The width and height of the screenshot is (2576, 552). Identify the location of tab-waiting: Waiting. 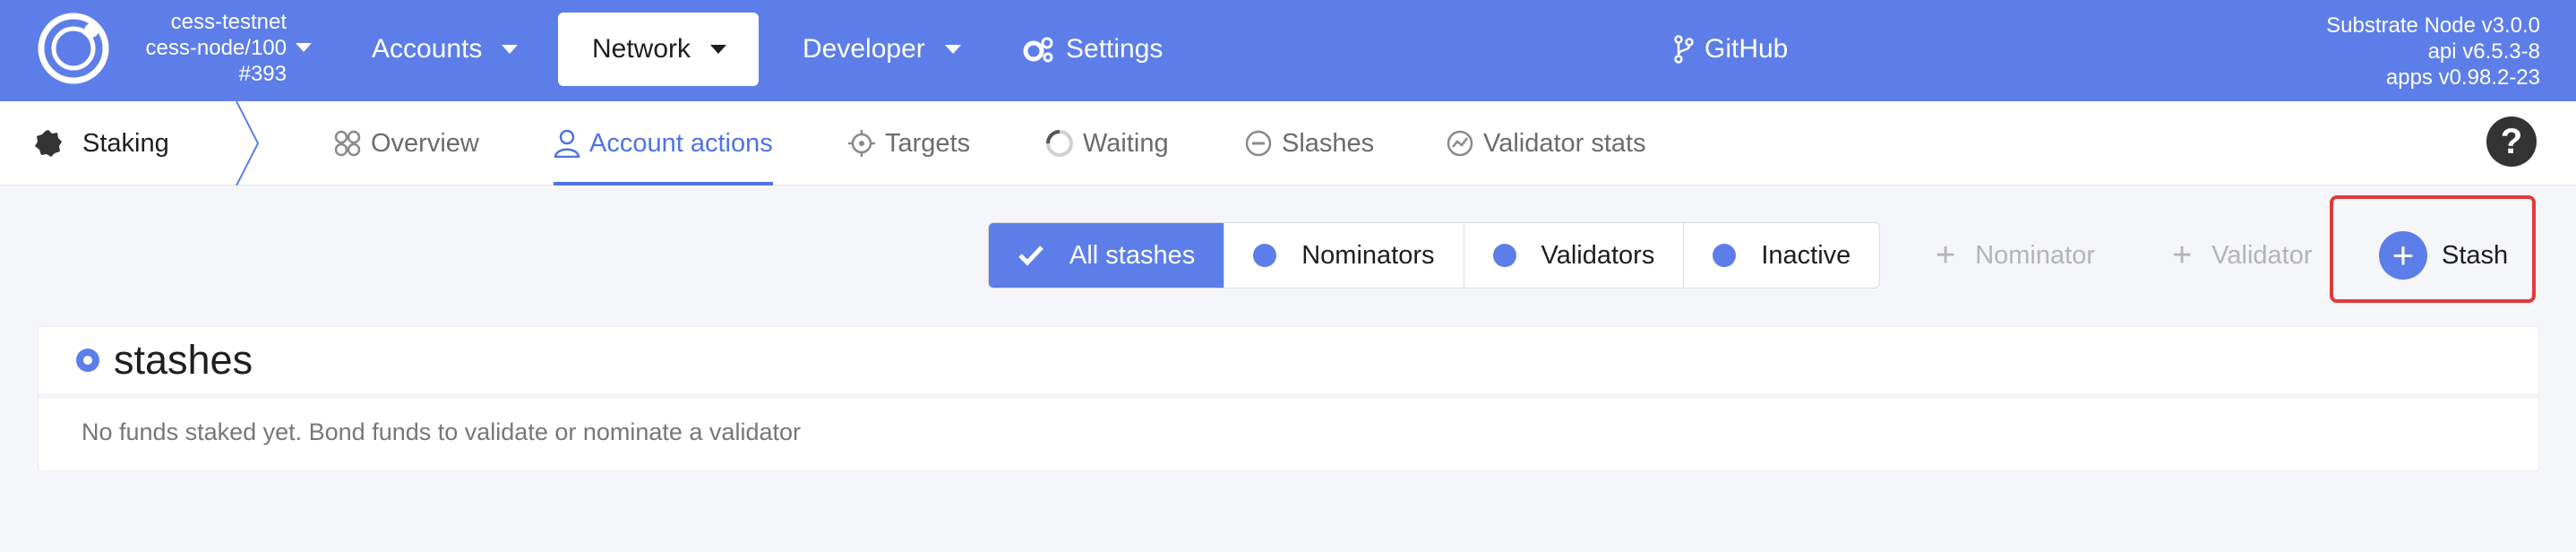
(1107, 143).